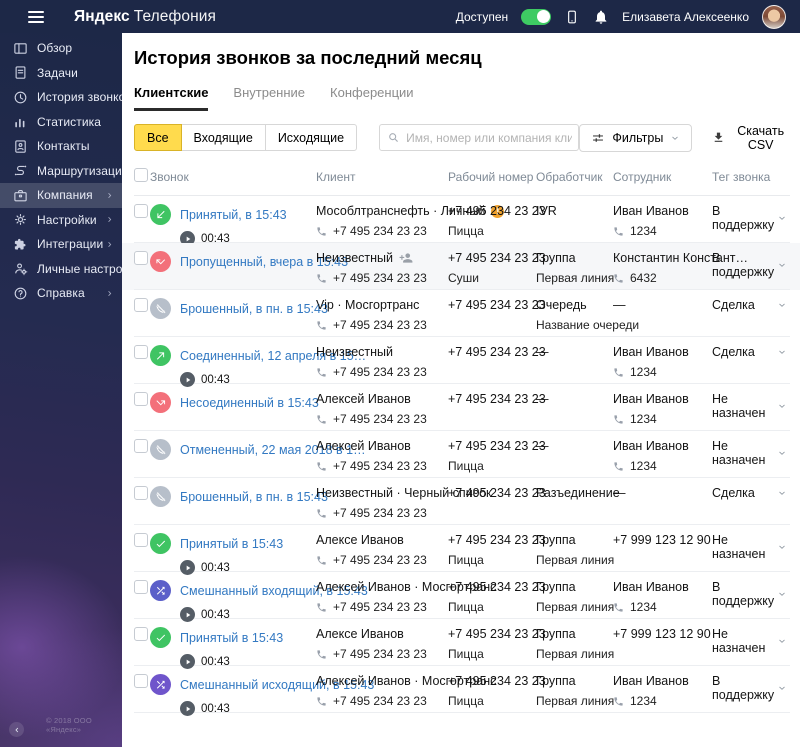  I want to click on copyright: © 2018 ООО «Яндекс», so click(69, 725).